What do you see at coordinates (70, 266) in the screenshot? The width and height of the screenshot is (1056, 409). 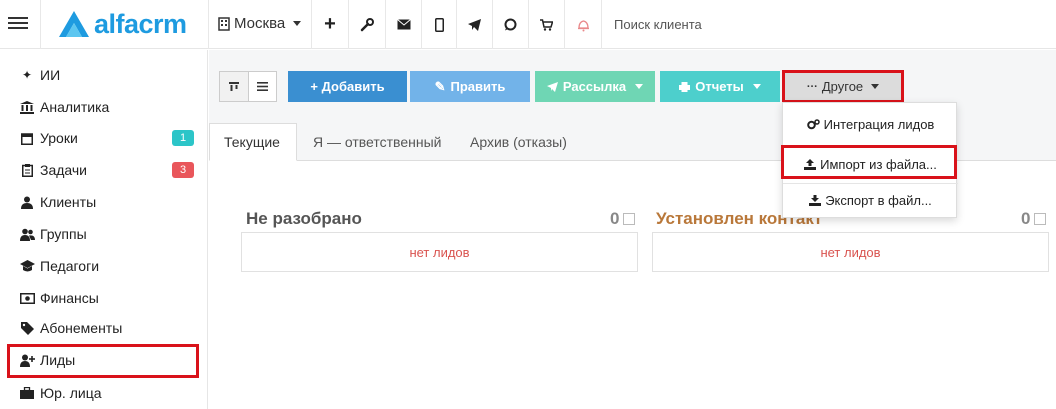 I see `sidebar-item-label: Педагоги` at bounding box center [70, 266].